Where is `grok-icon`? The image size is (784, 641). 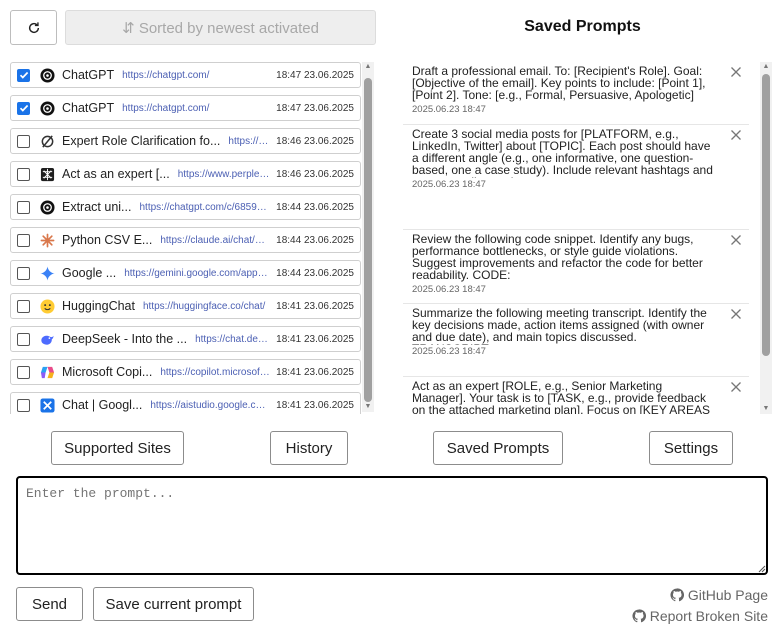
grok-icon is located at coordinates (47, 141).